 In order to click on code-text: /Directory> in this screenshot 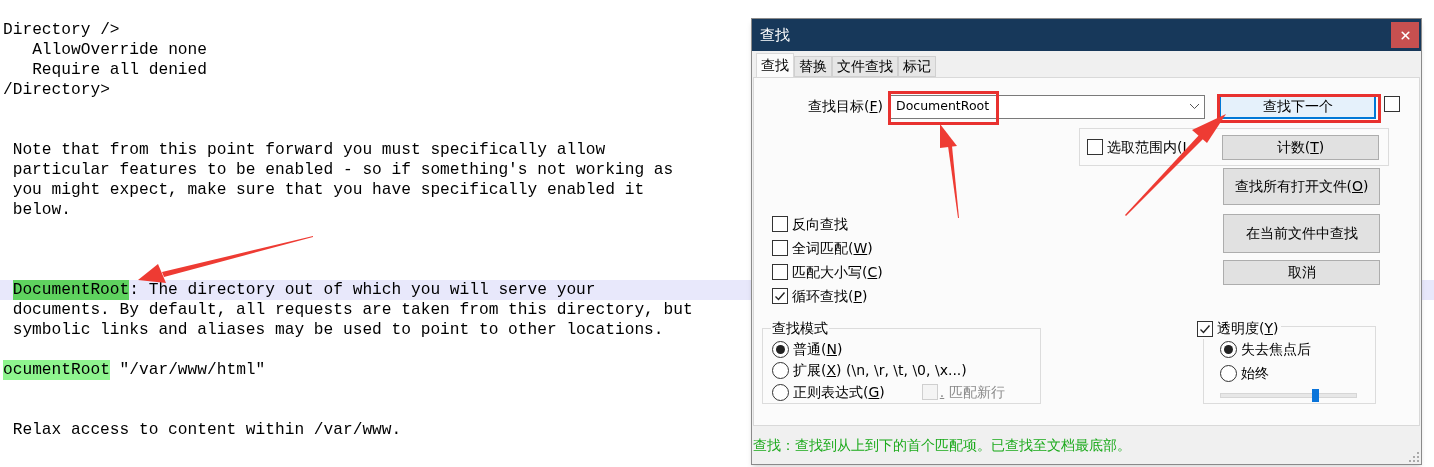, I will do `click(56, 90)`.